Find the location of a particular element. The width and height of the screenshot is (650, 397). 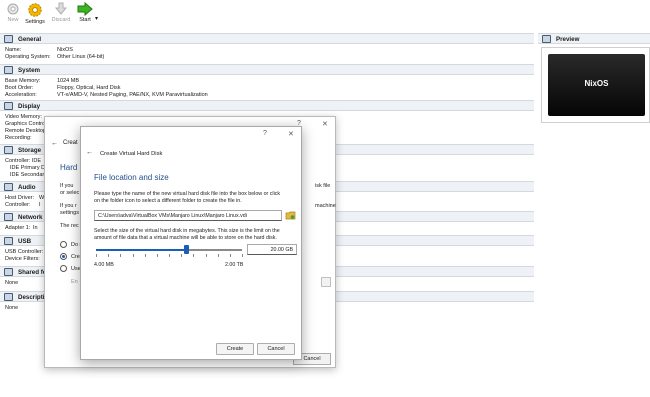

discard-arrow-icon is located at coordinates (61, 8).